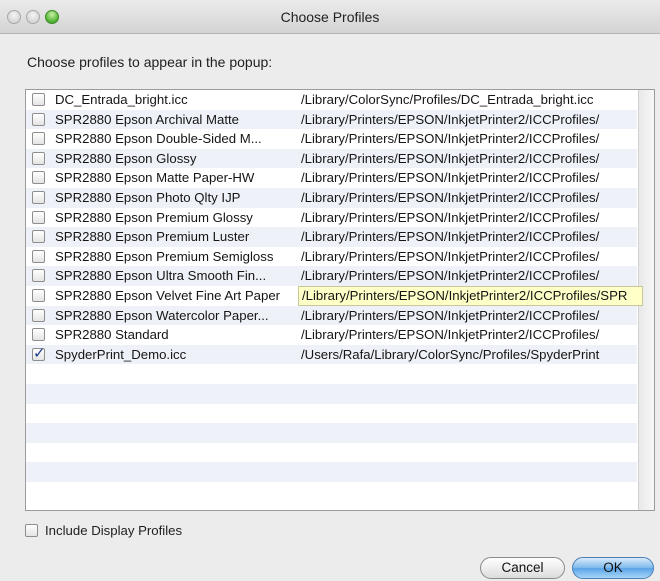 This screenshot has height=581, width=660. Describe the element at coordinates (121, 99) in the screenshot. I see `profile-name: DC_Entrada_bright.icc` at that location.